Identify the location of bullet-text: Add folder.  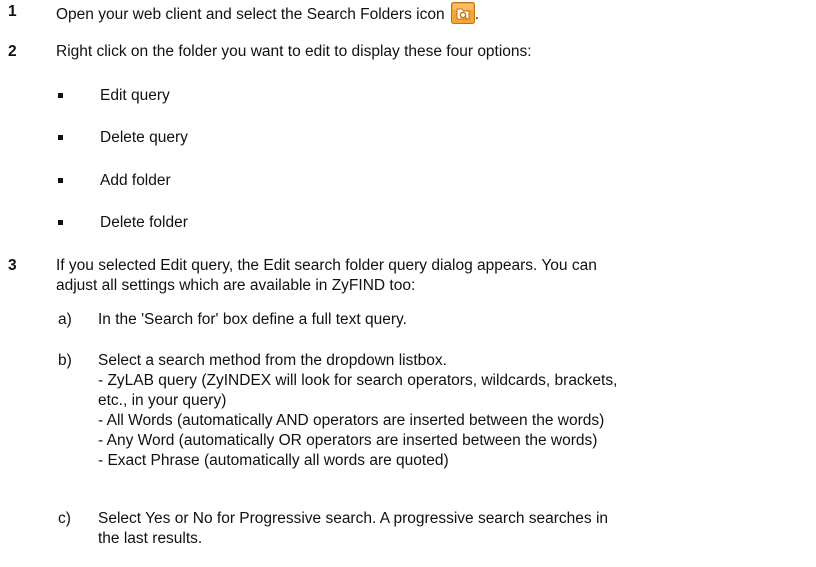
(135, 180).